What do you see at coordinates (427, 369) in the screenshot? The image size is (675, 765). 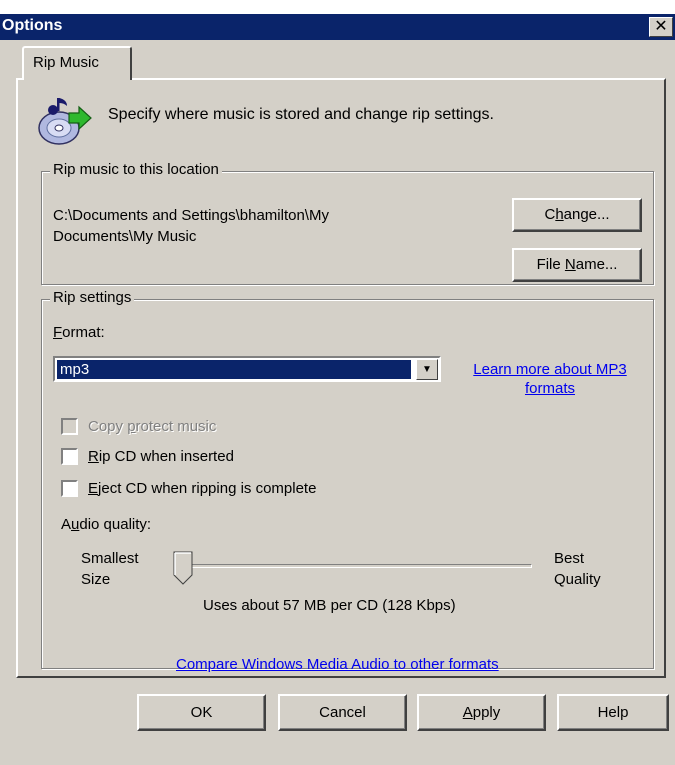 I see `dropdown-arrow-icon: ▼` at bounding box center [427, 369].